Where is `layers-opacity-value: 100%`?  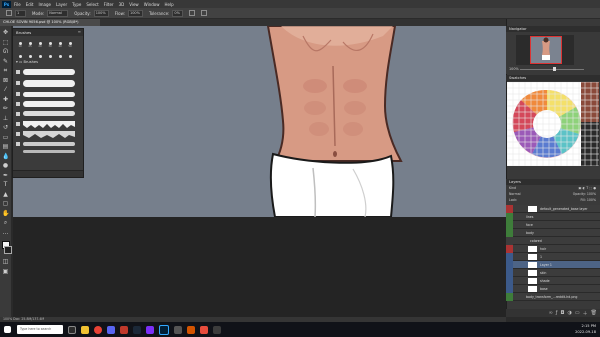
layers-opacity-value: 100% is located at coordinates (591, 194).